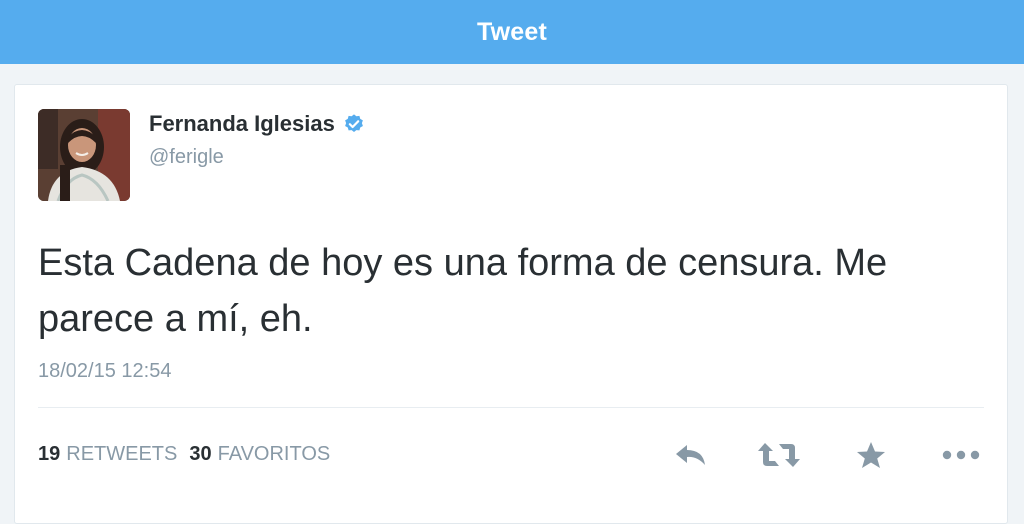 This screenshot has width=1024, height=524. I want to click on star-icon, so click(871, 455).